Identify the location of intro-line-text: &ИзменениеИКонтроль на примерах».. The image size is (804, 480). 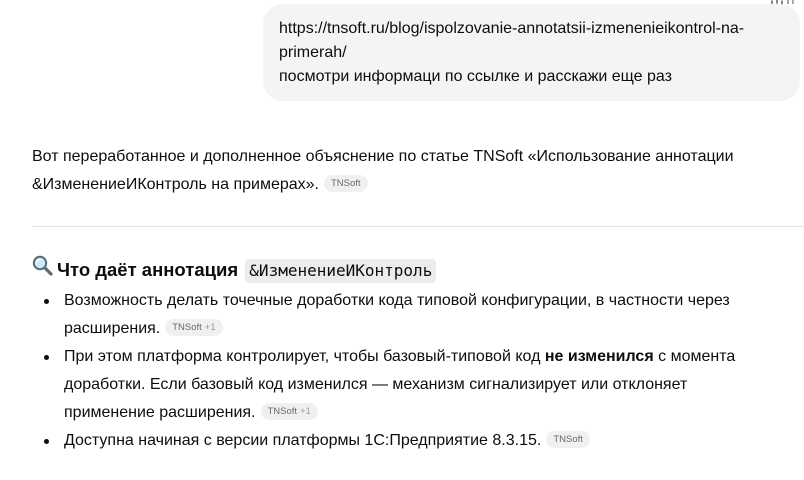
(175, 184).